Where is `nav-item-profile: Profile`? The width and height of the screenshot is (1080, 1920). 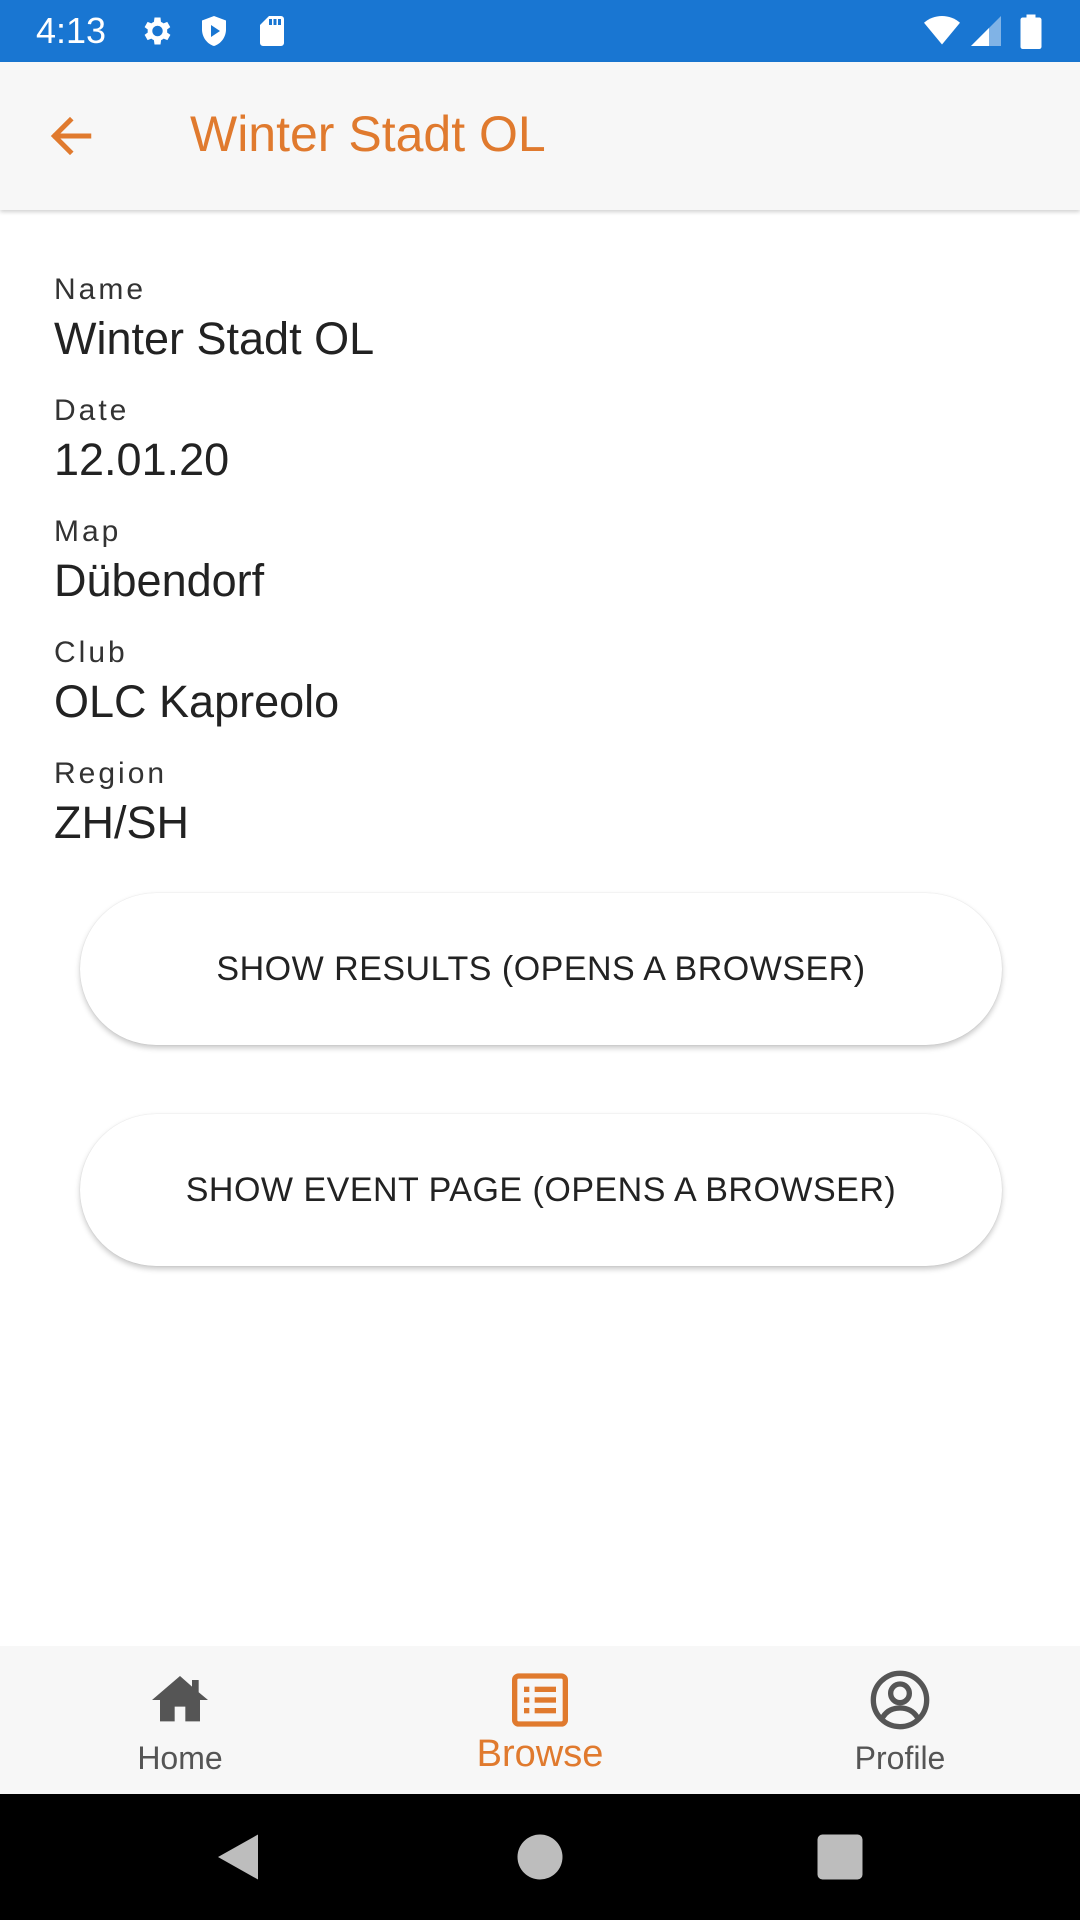
nav-item-profile: Profile is located at coordinates (900, 1720).